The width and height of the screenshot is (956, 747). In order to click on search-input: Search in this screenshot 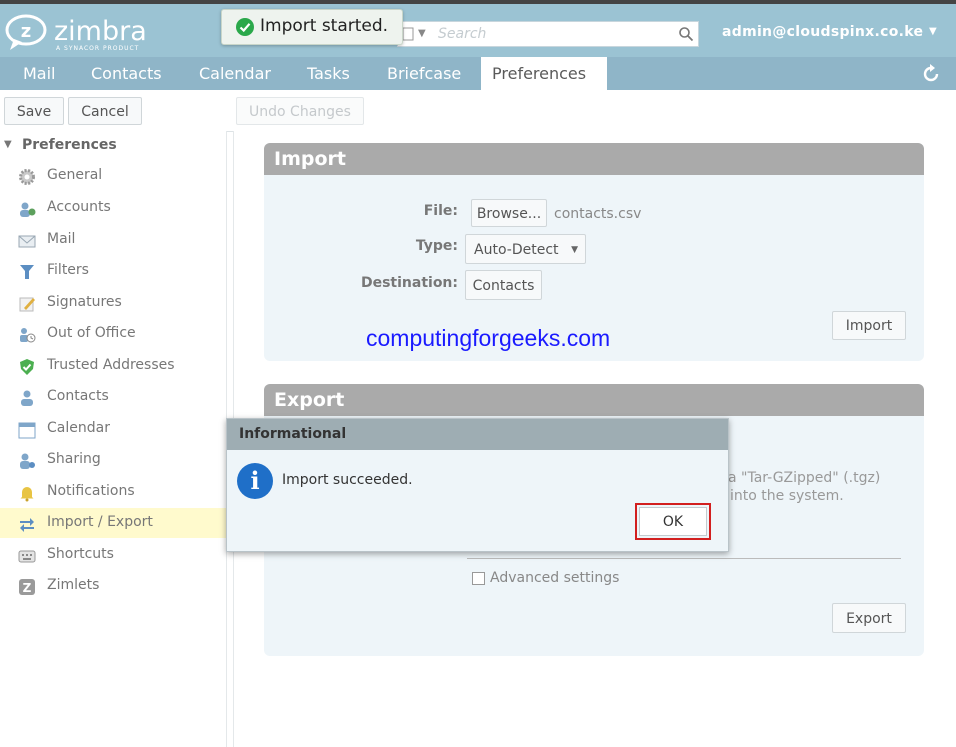, I will do `click(462, 34)`.